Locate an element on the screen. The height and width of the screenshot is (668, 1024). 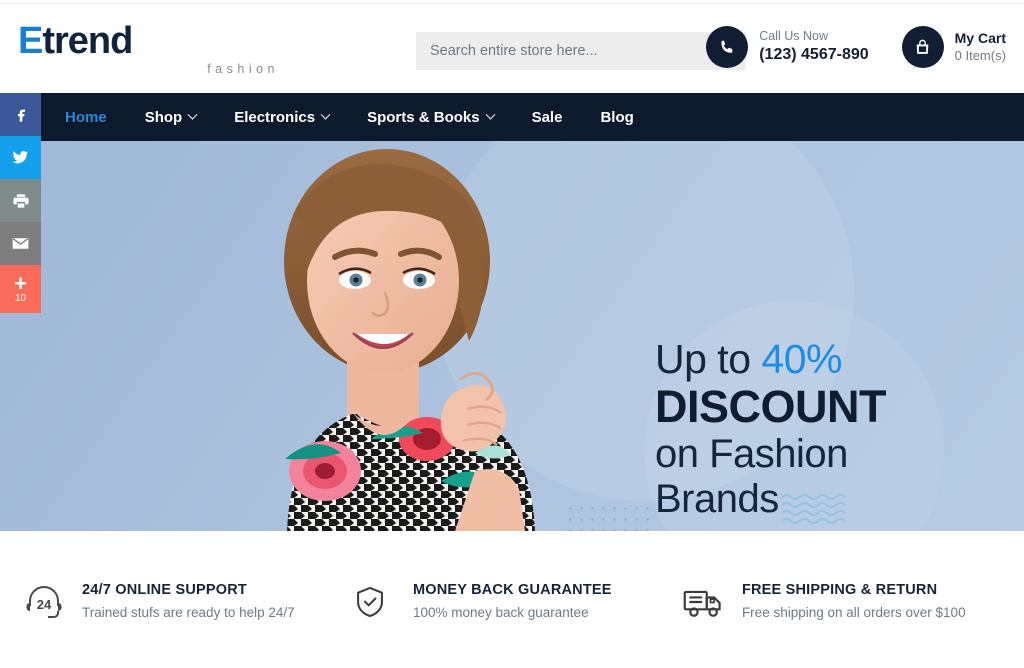
call-us-text: Call Us Now (123) 4567-890 is located at coordinates (813, 47).